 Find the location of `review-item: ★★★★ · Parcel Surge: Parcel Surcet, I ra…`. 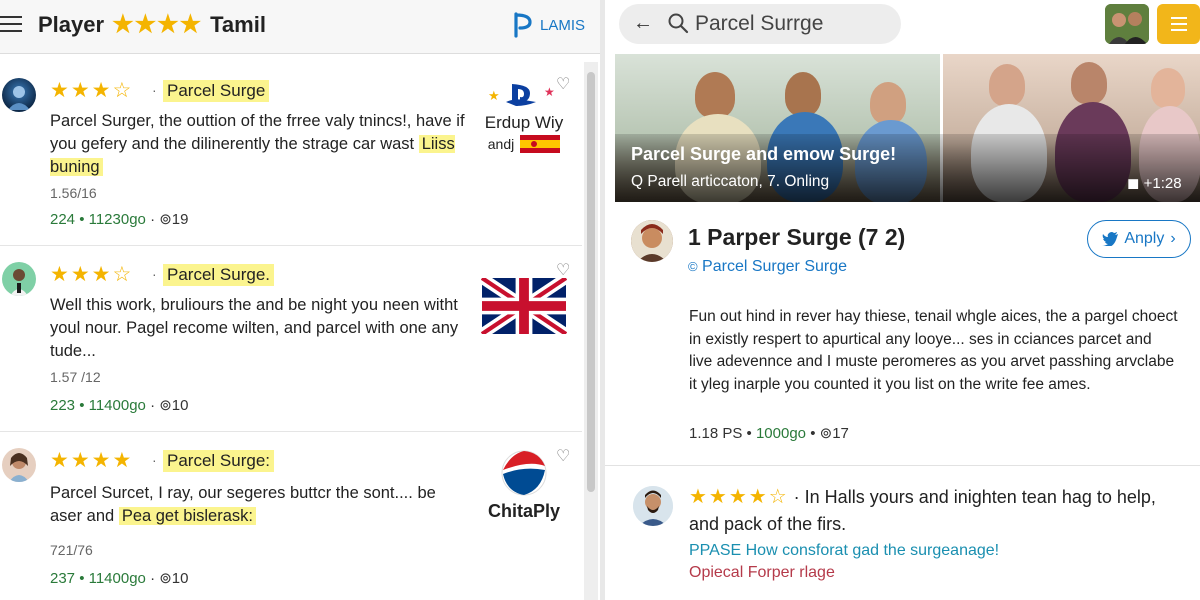

review-item: ★★★★ · Parcel Surge: Parcel Surcet, I ra… is located at coordinates (291, 516).